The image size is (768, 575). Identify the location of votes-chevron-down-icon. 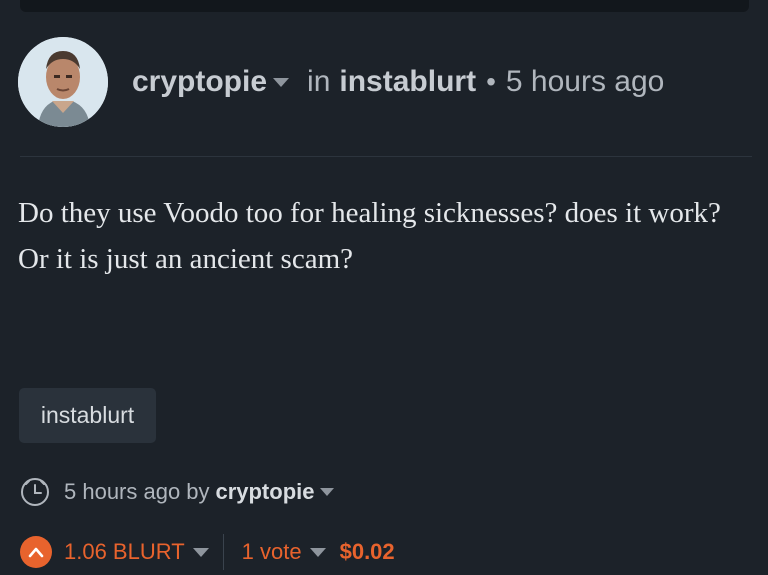
(317, 552).